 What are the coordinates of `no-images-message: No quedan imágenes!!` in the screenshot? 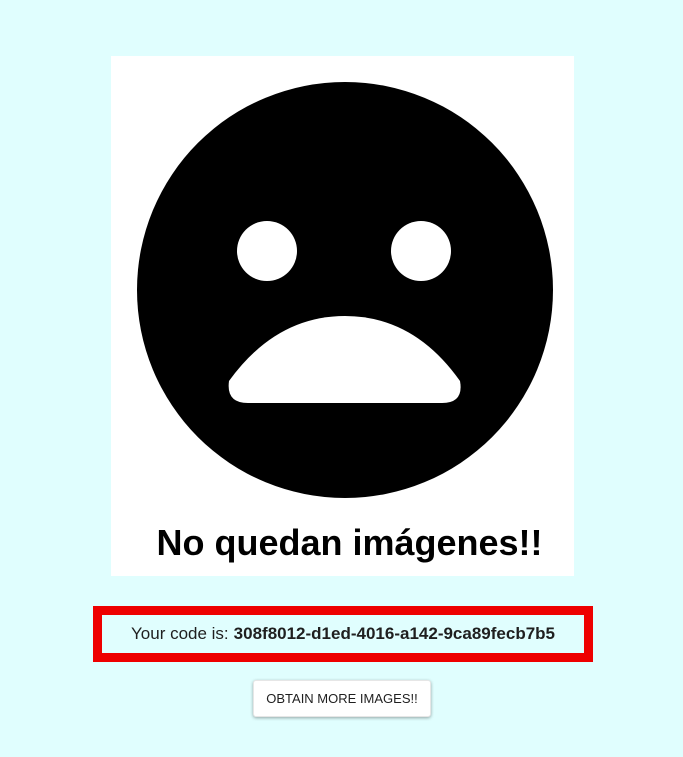 It's located at (349, 542).